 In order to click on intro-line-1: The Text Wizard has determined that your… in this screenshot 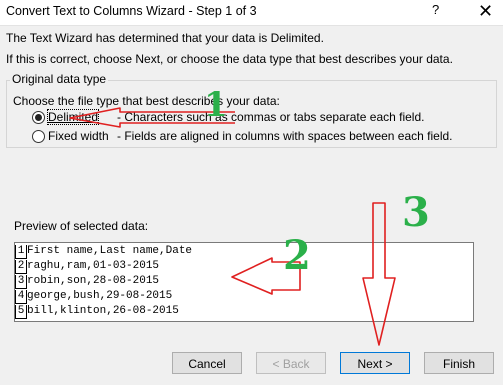, I will do `click(165, 38)`.